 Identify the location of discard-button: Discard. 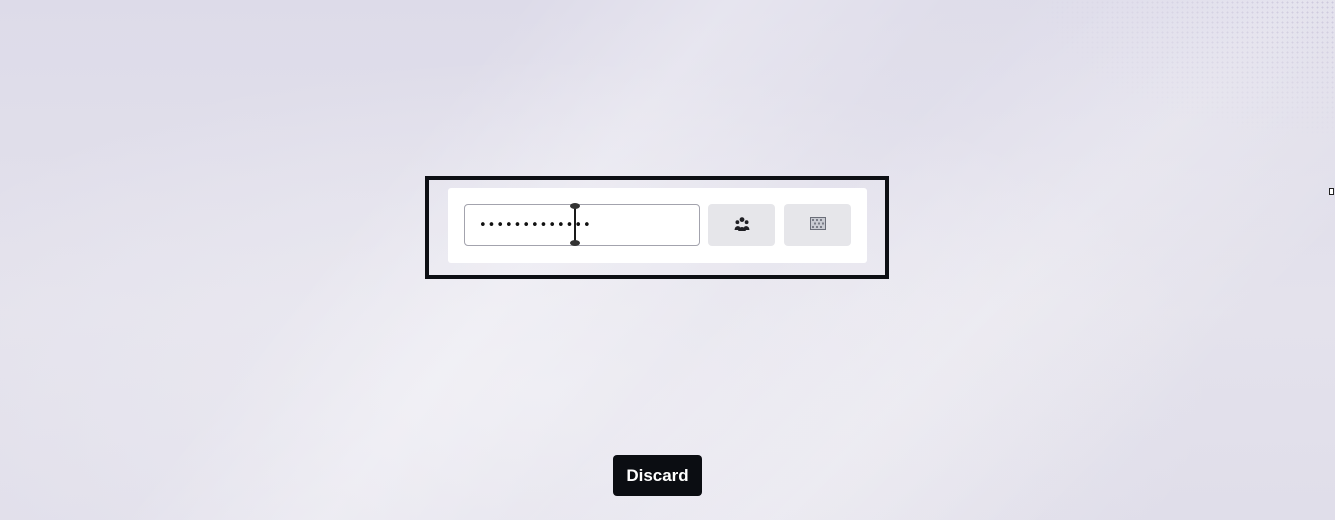
(657, 475).